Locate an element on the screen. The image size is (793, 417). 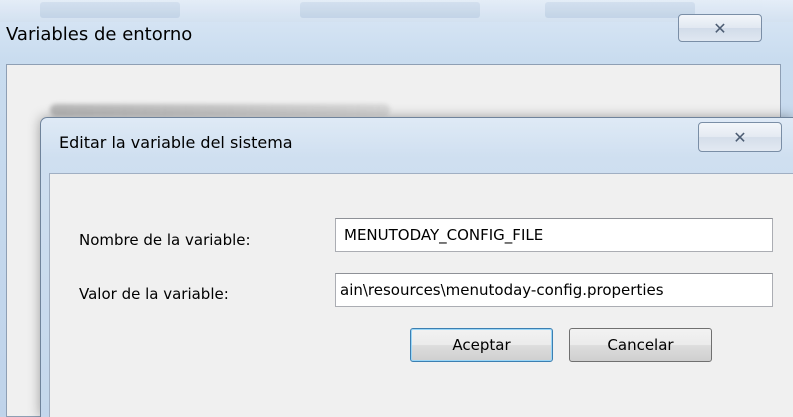
accept-button: Aceptar is located at coordinates (481, 345).